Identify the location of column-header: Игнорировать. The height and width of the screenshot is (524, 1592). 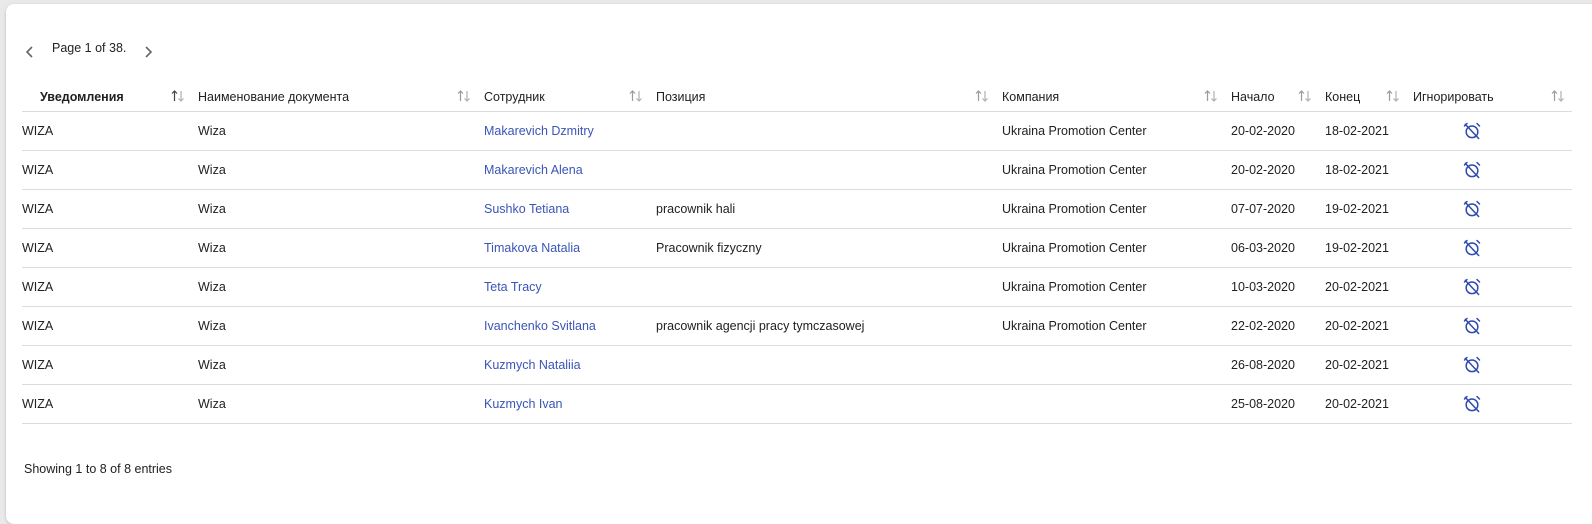
(1489, 97).